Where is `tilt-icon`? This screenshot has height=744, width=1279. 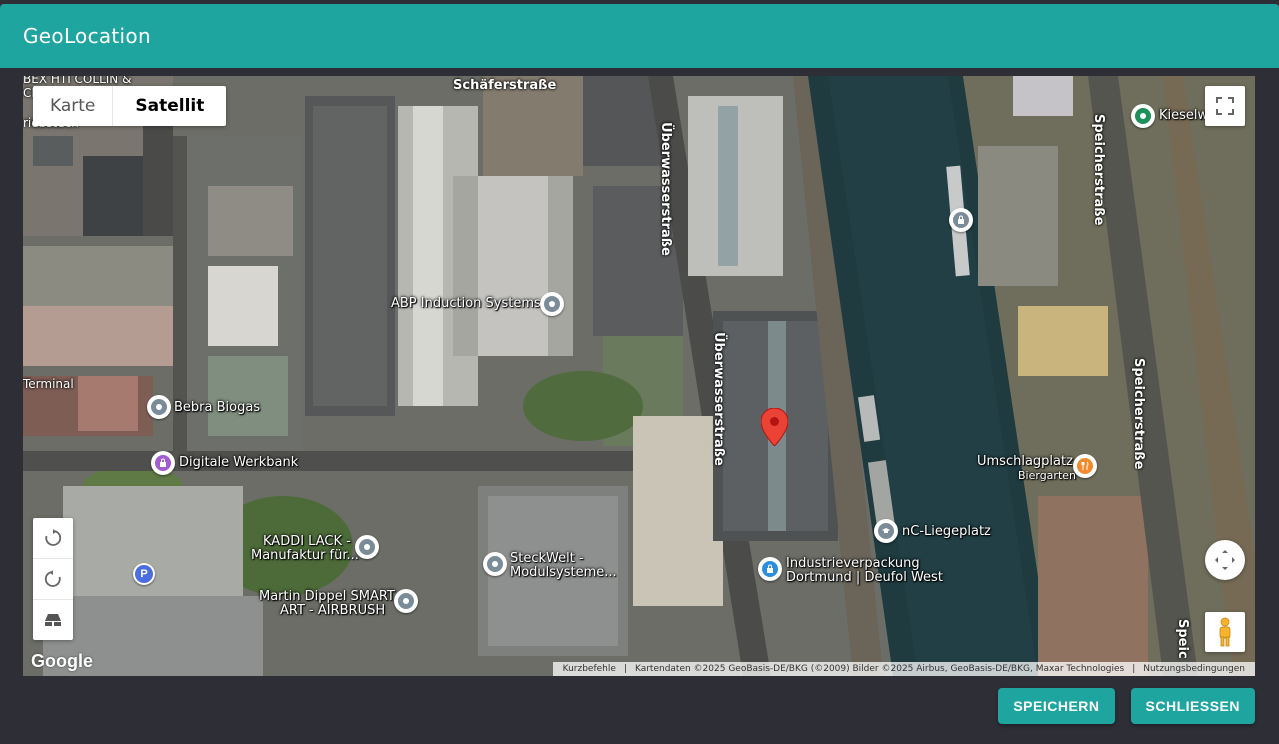
tilt-icon is located at coordinates (53, 620).